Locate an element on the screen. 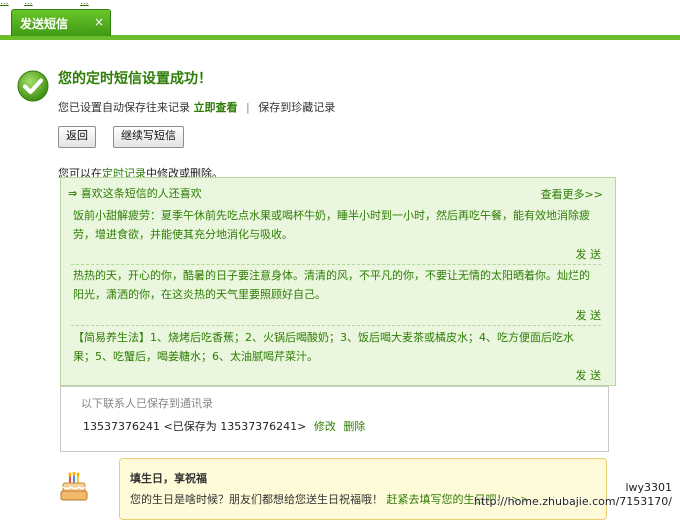 This screenshot has height=520, width=680. recommend-title: 喜欢这条短信的人还喜欢 is located at coordinates (141, 193).